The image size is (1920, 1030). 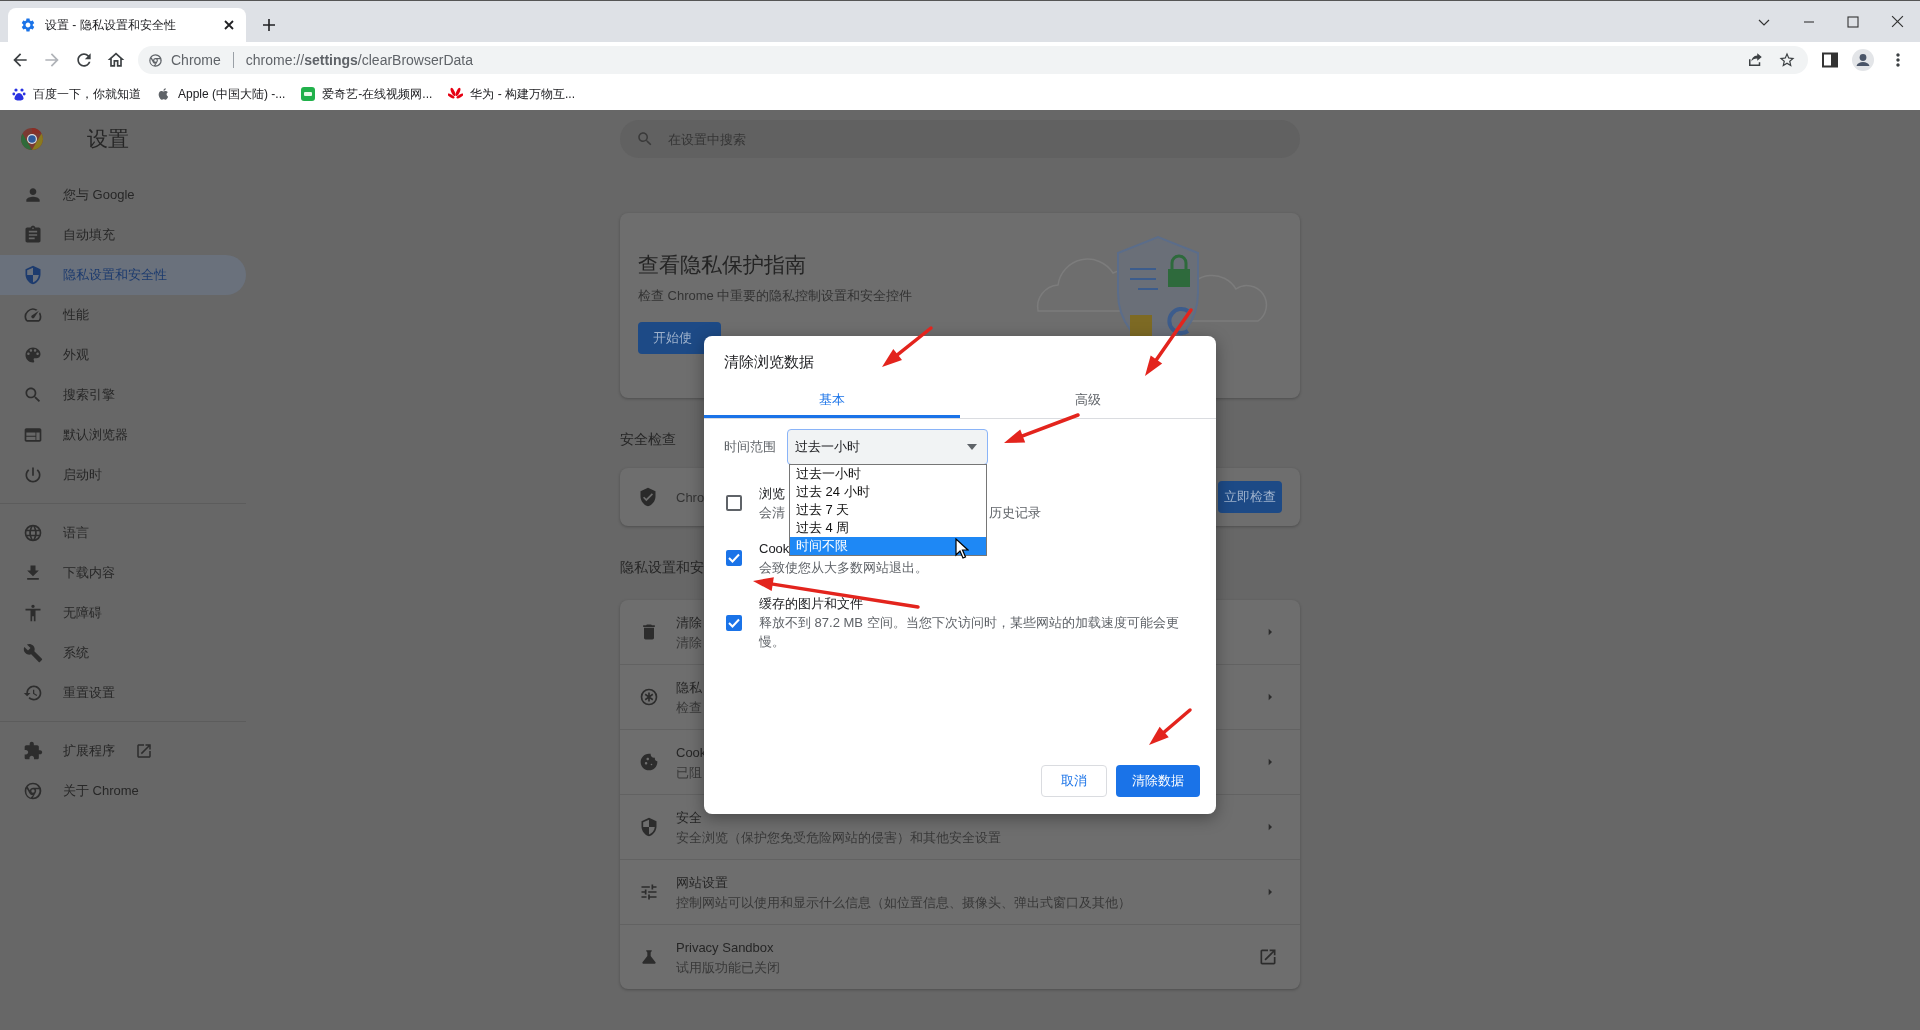 I want to click on dialog-title: 清除浏览数据, so click(x=769, y=362).